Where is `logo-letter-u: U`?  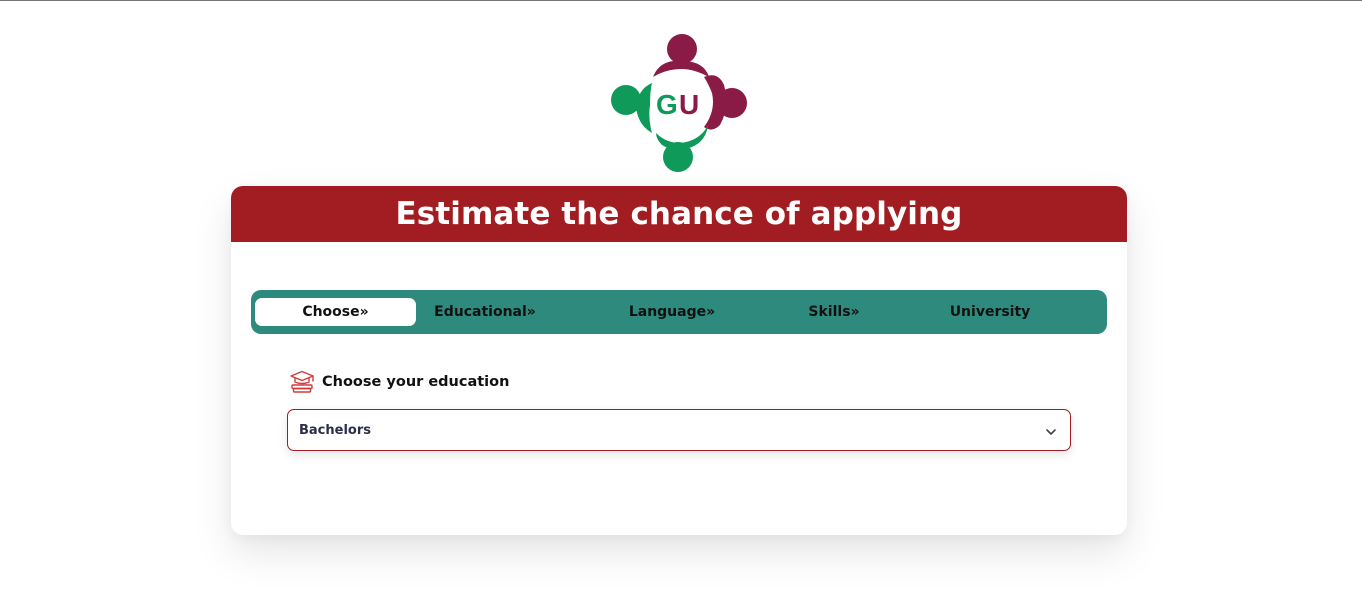 logo-letter-u: U is located at coordinates (689, 104).